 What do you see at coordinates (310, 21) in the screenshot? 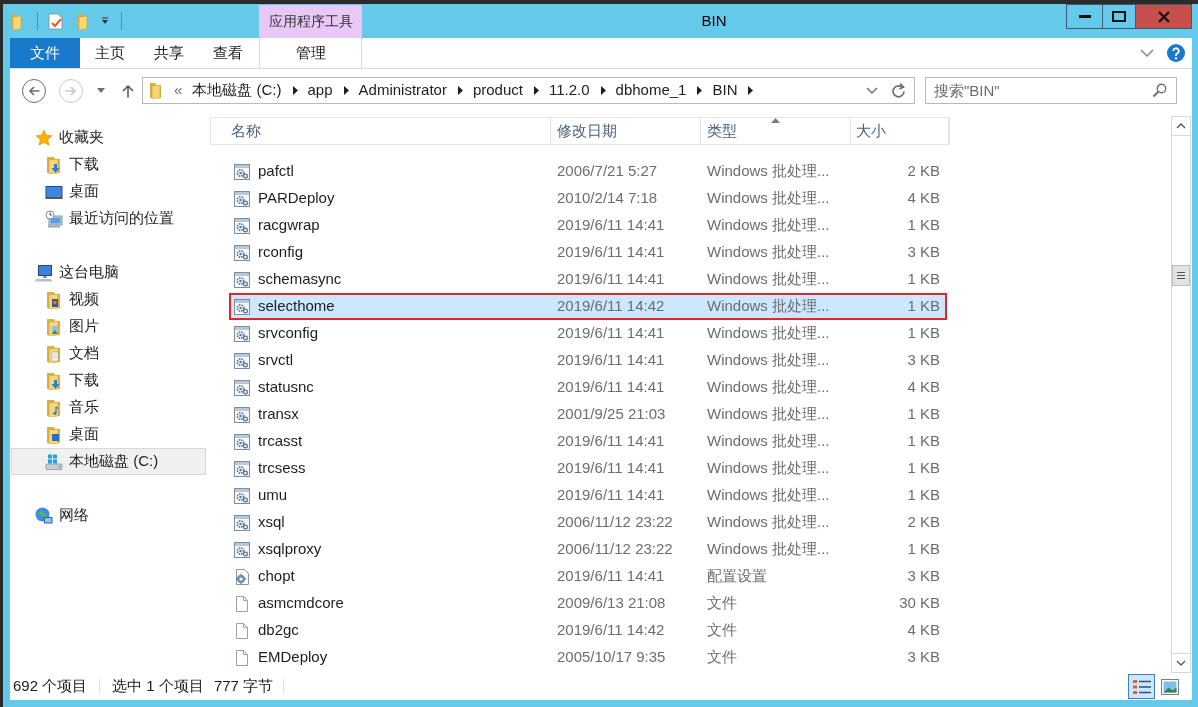
I see `contextual-group-label: 应用程序工具` at bounding box center [310, 21].